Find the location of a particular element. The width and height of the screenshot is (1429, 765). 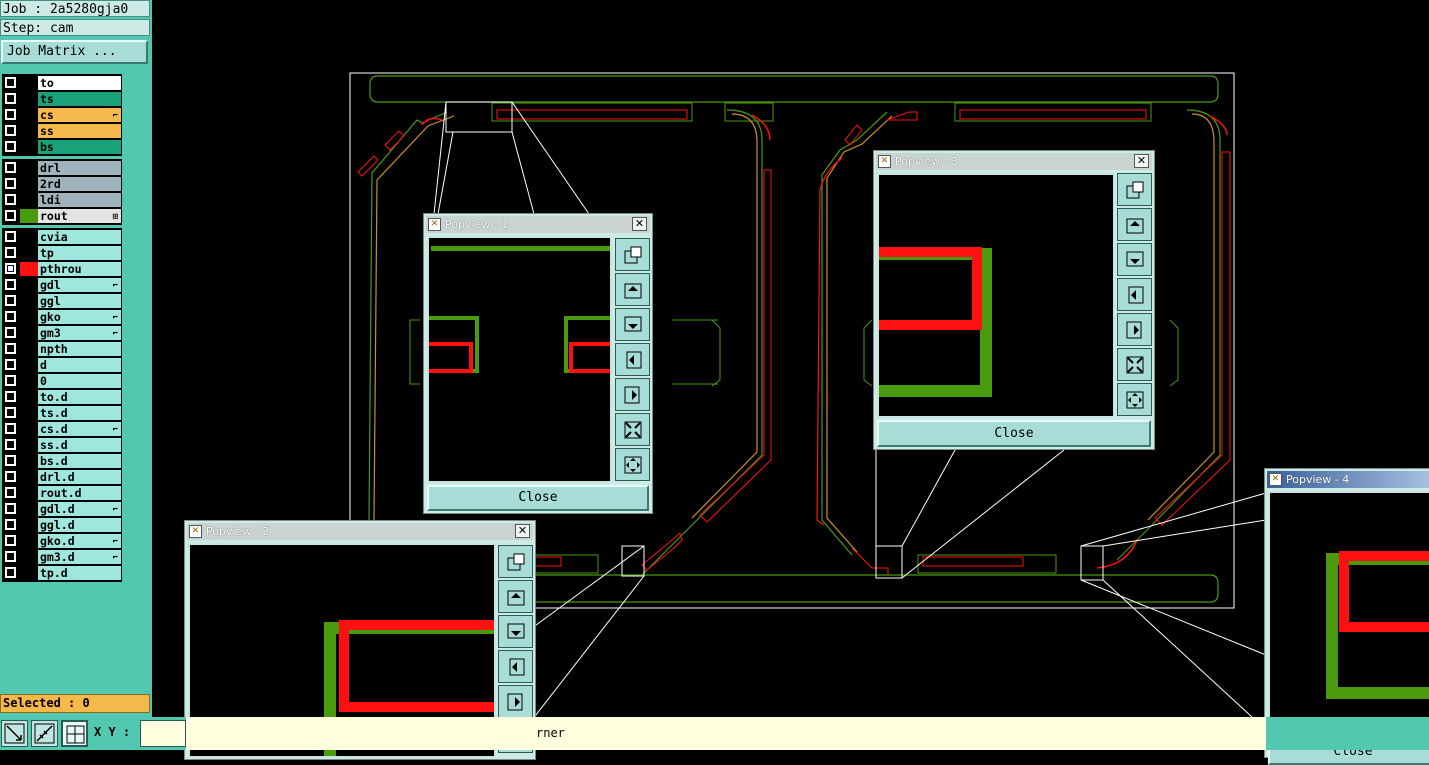

popview-4-titlebar: ✕ Popview - 4 is located at coordinates (1348, 479).